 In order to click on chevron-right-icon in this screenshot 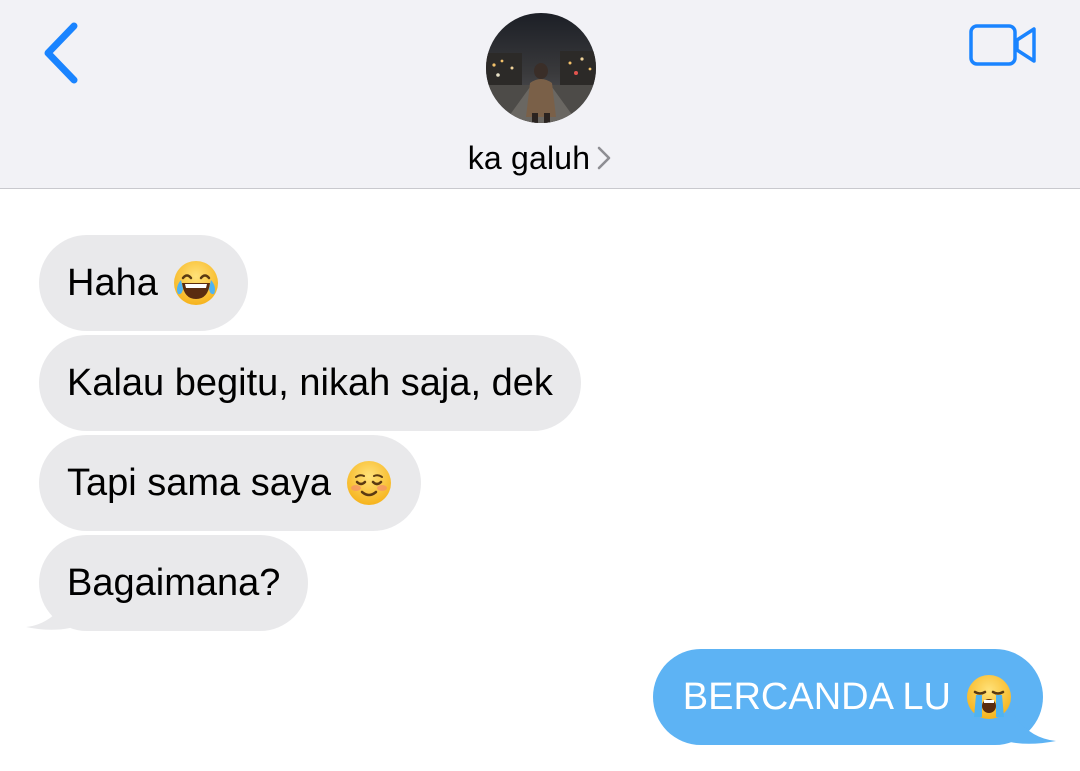, I will do `click(604, 158)`.